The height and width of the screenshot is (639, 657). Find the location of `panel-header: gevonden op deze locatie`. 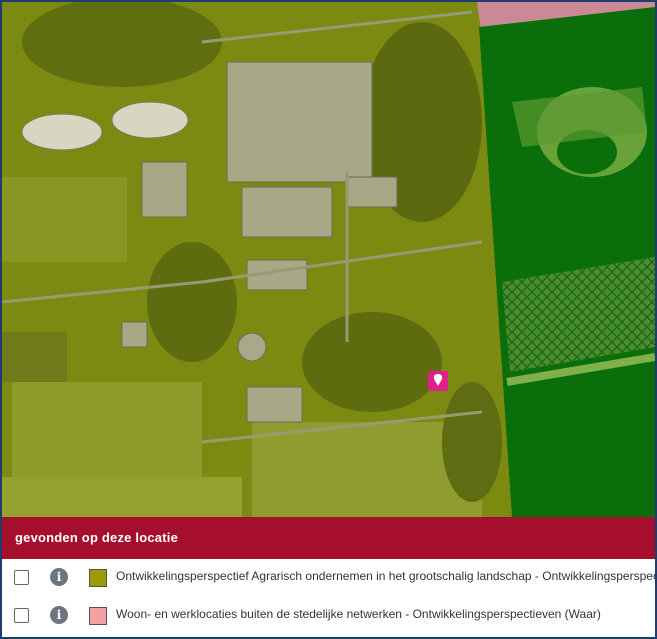

panel-header: gevonden op deze locatie is located at coordinates (328, 538).